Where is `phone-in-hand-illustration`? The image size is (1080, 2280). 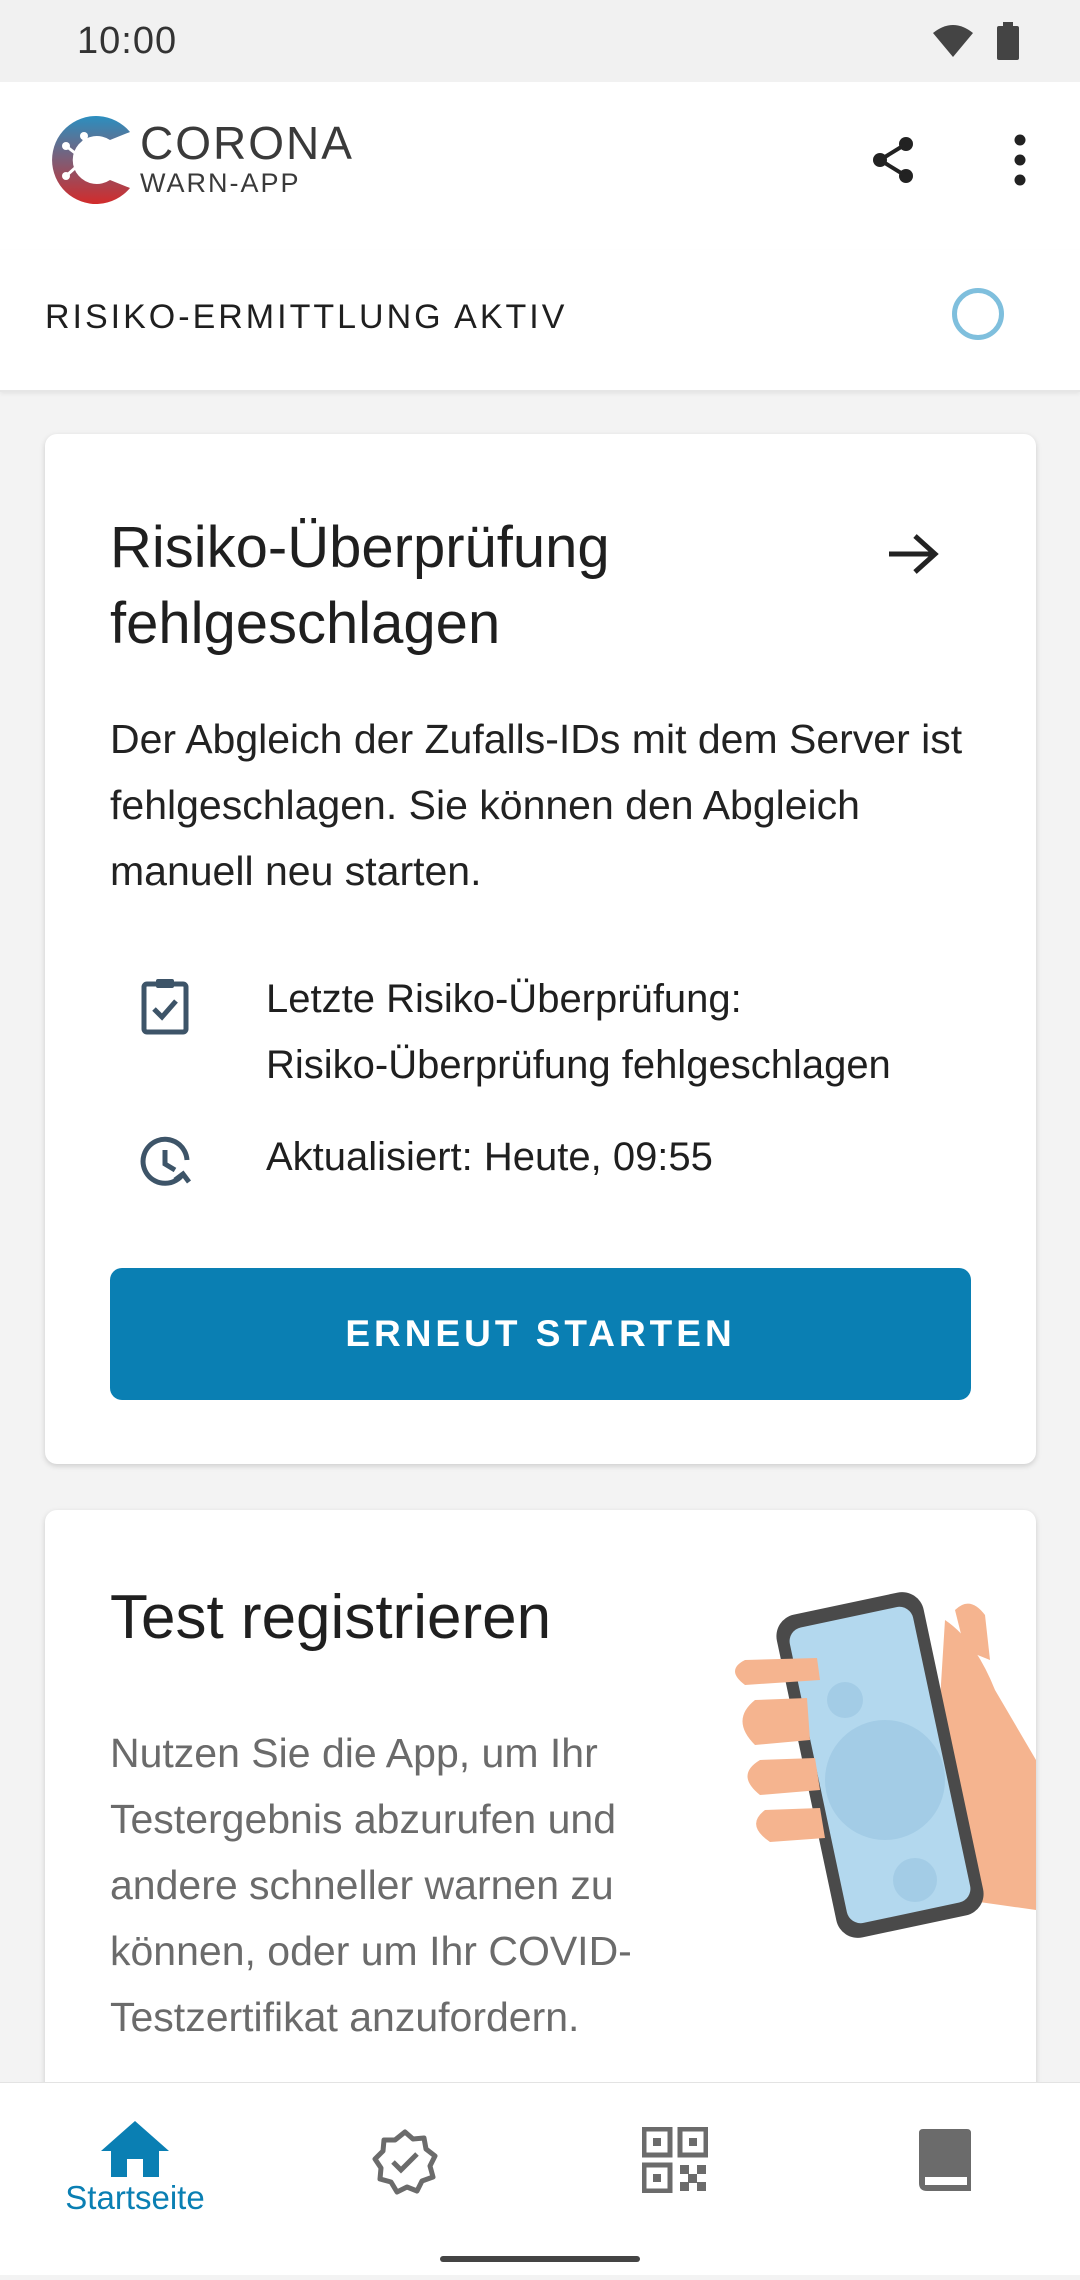
phone-in-hand-illustration is located at coordinates (885, 1765).